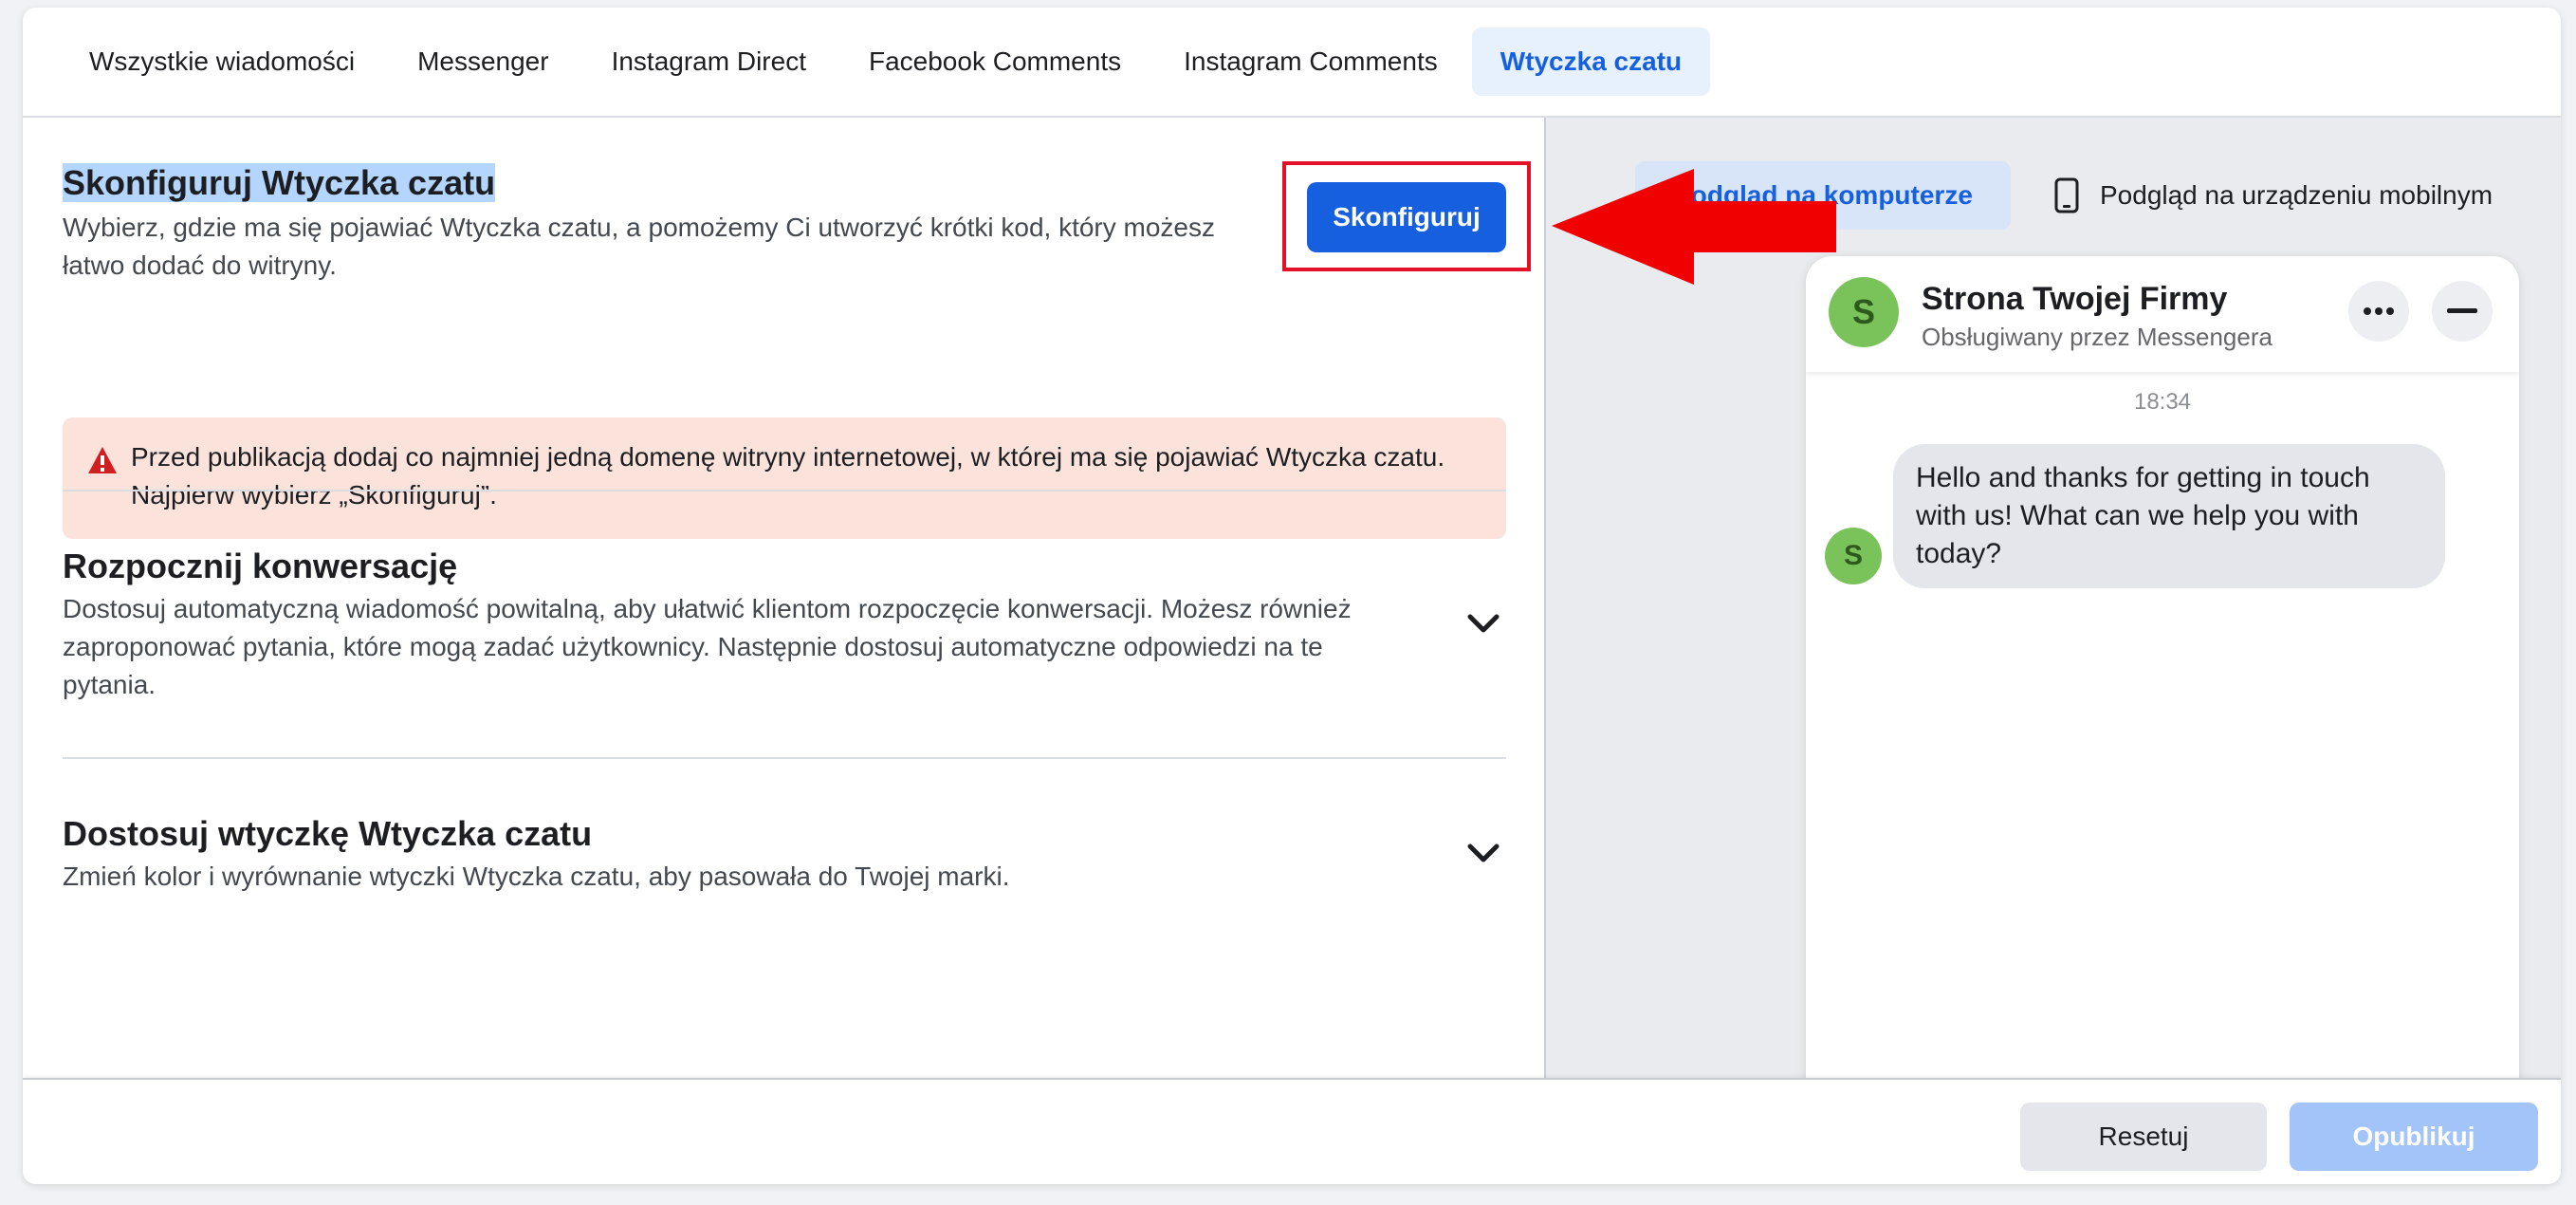 This screenshot has width=2576, height=1205. I want to click on minimize-button, so click(2462, 311).